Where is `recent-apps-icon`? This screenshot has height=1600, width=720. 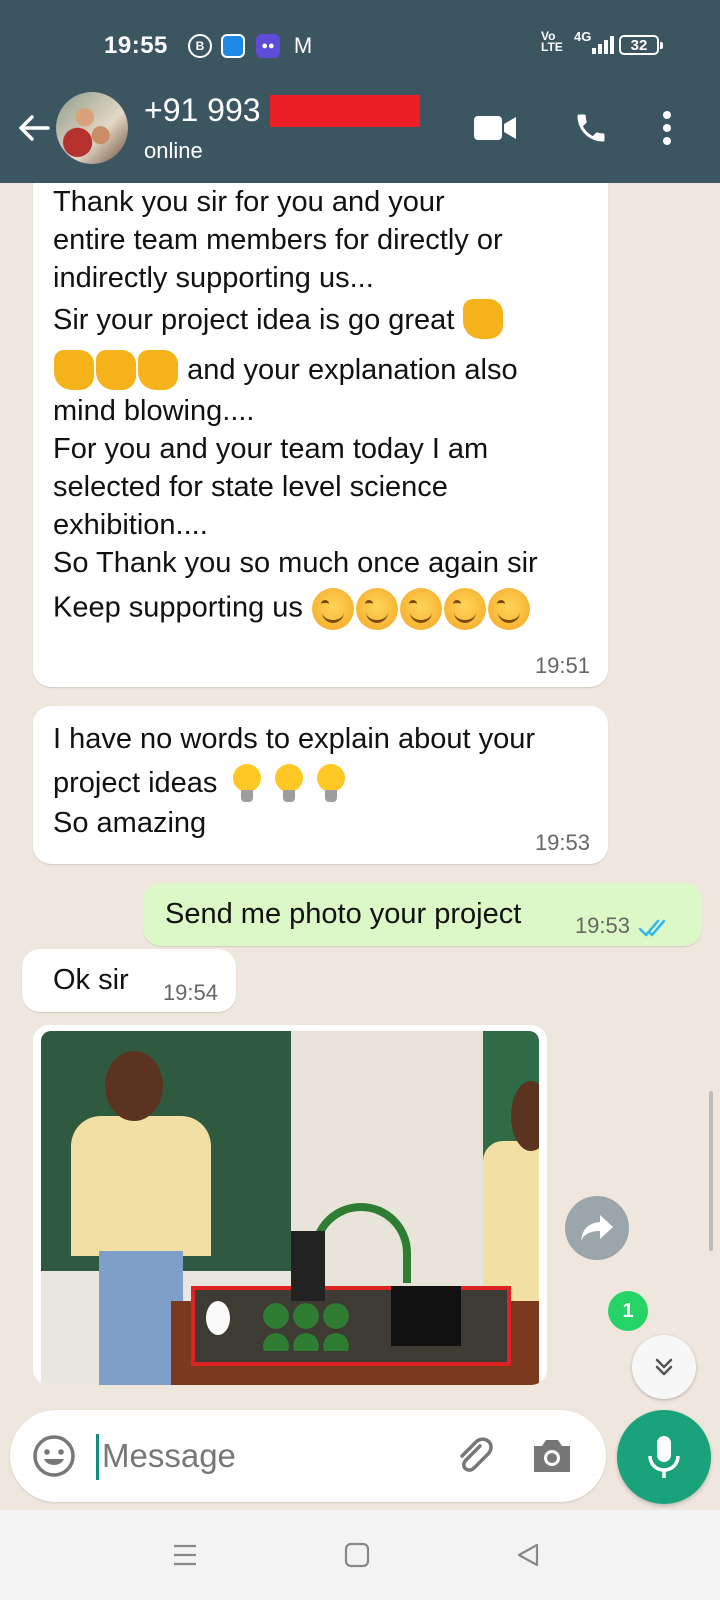 recent-apps-icon is located at coordinates (185, 1555).